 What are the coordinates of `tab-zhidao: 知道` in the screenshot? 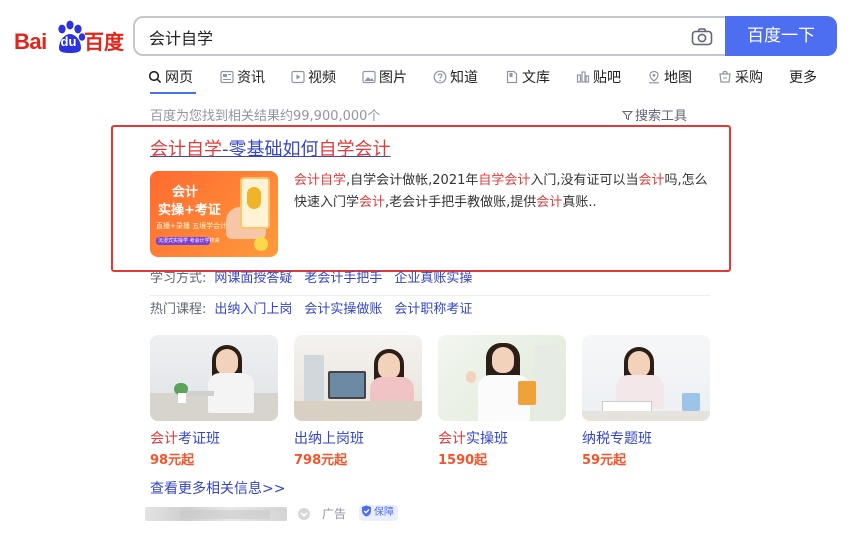 It's located at (455, 78).